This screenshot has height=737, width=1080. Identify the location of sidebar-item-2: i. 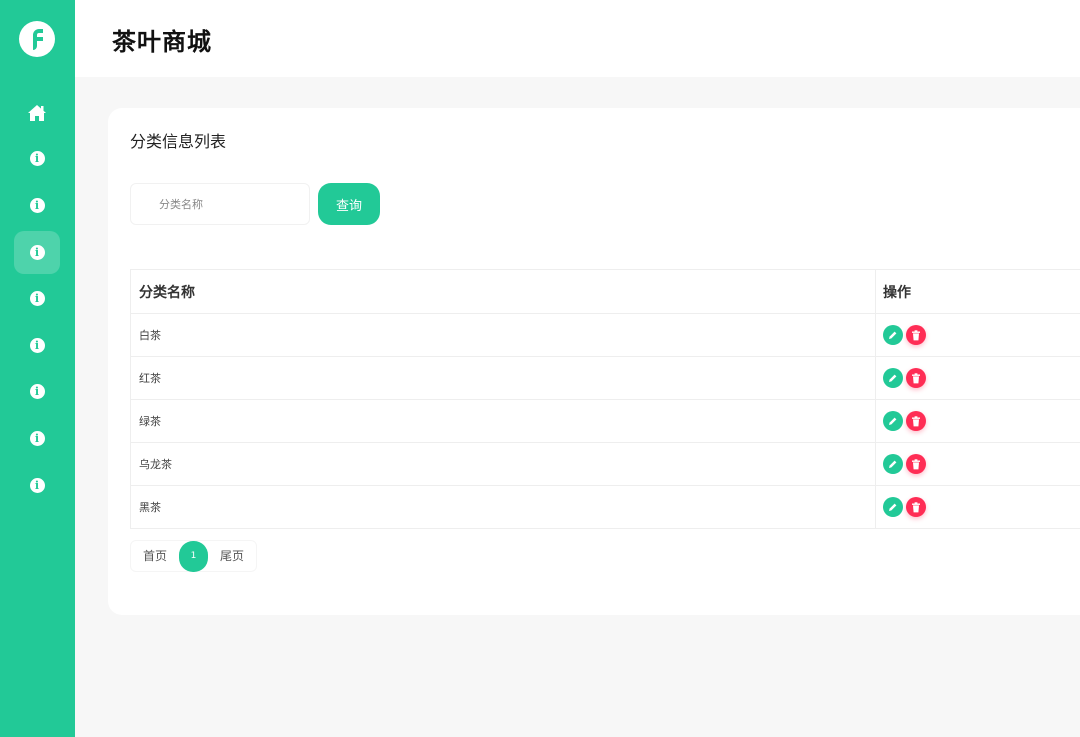
(37, 205).